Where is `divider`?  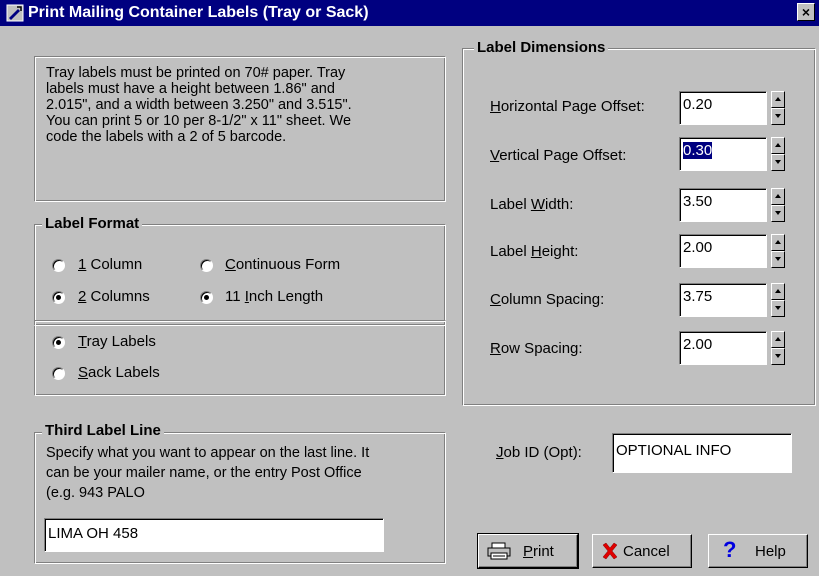
divider is located at coordinates (240, 323).